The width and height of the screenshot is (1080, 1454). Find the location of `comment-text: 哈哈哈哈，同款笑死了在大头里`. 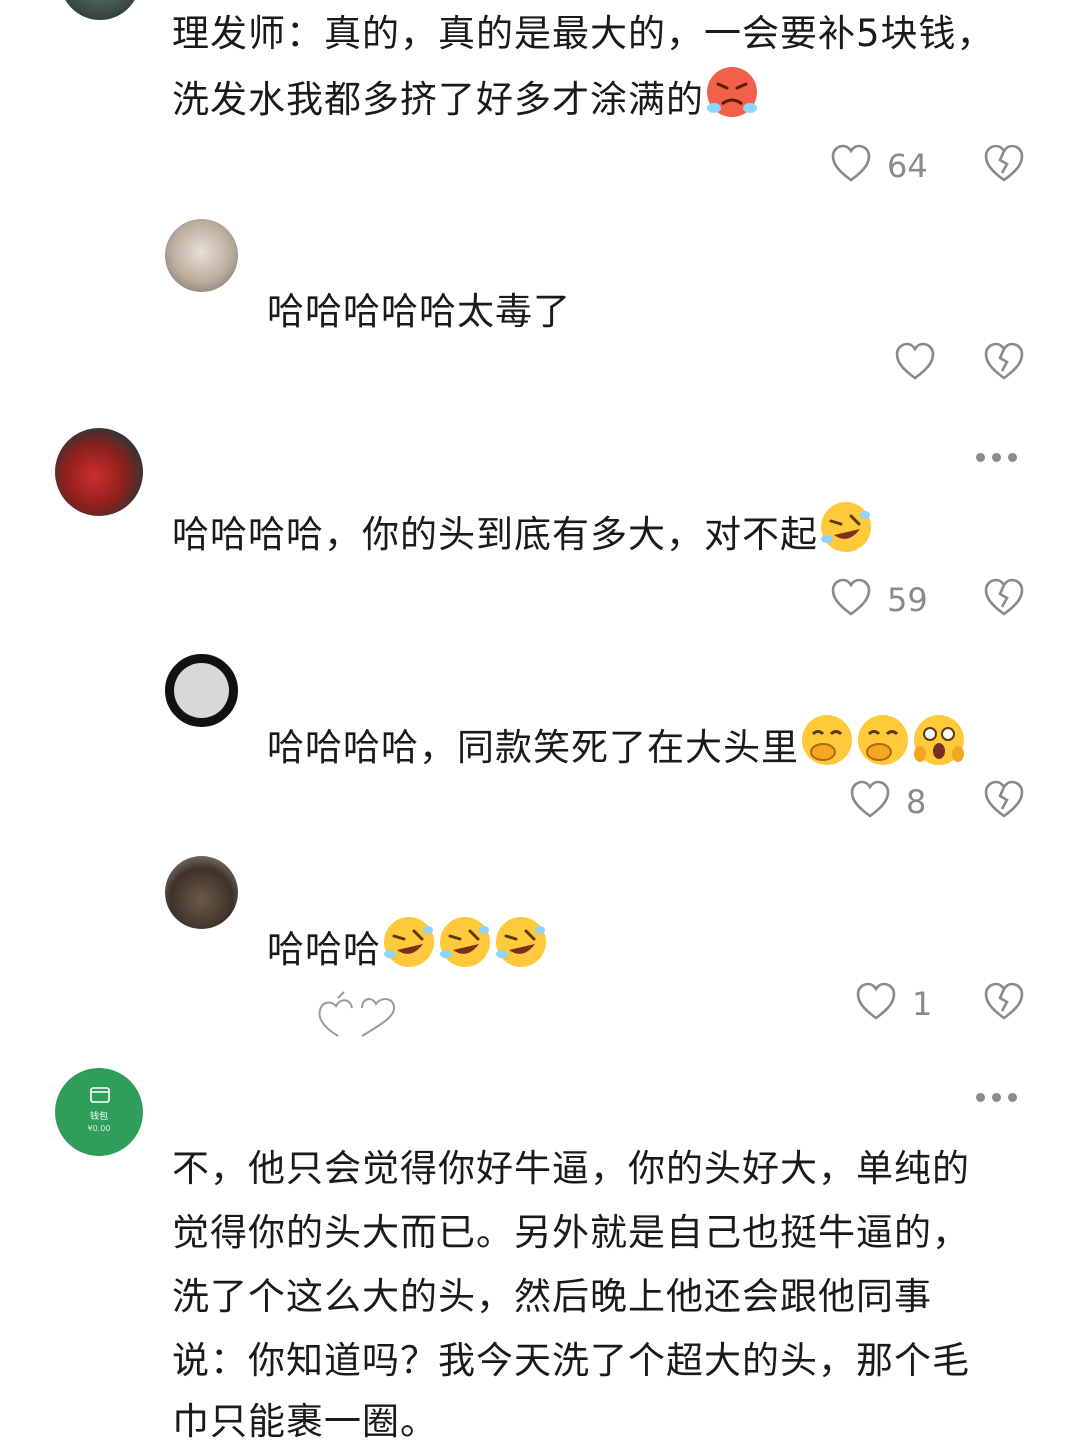

comment-text: 哈哈哈哈，同款笑死了在大头里 is located at coordinates (617, 746).